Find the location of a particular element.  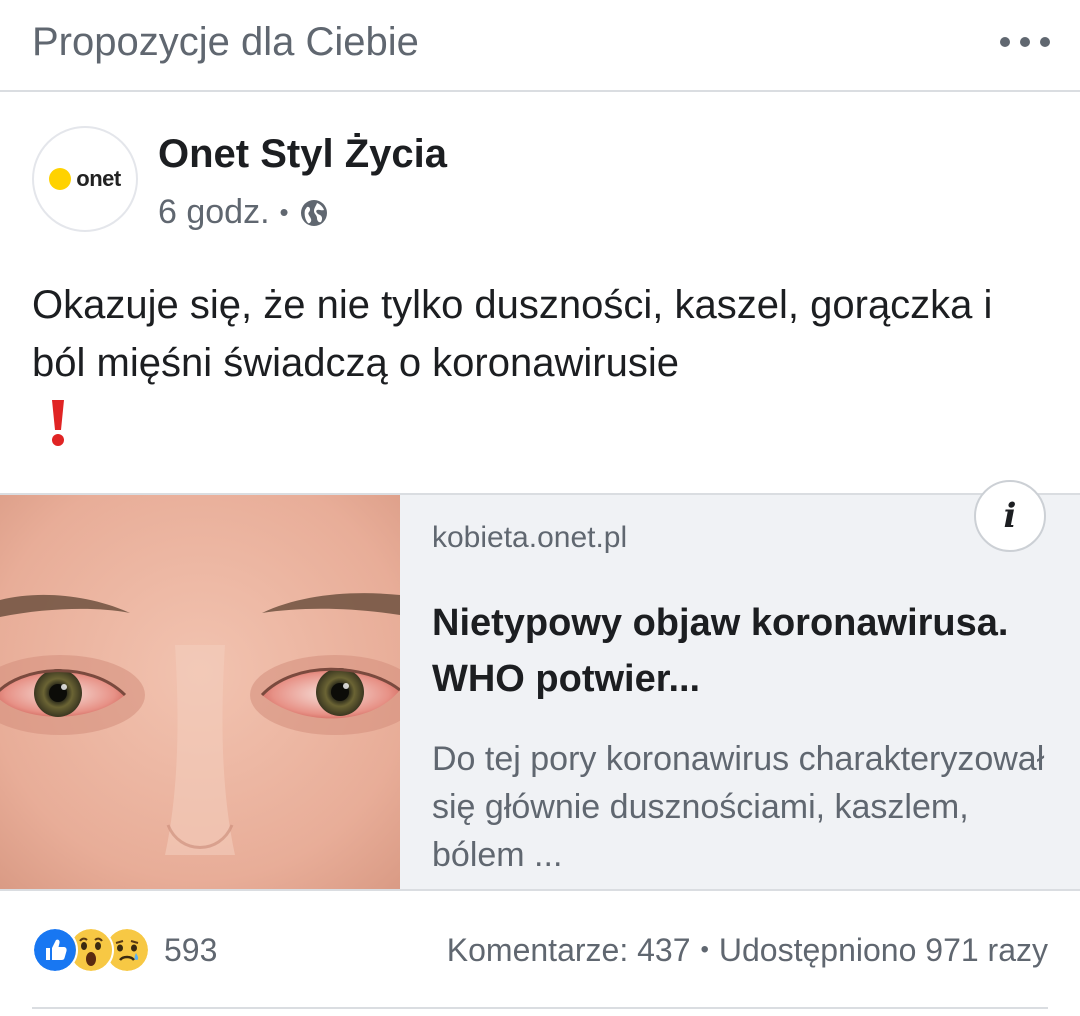

section-title: Propozycje dla Ciebie is located at coordinates (225, 42).